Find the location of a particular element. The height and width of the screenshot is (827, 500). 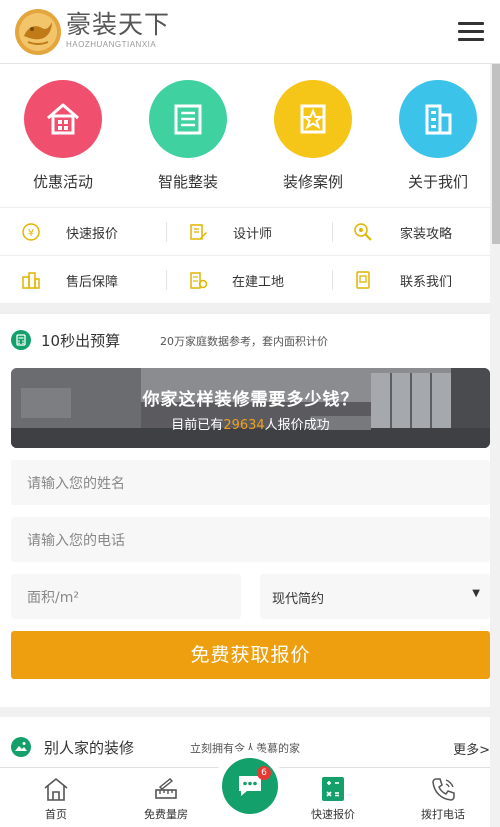

nav-item-cases: 装修案例 is located at coordinates (313, 136).